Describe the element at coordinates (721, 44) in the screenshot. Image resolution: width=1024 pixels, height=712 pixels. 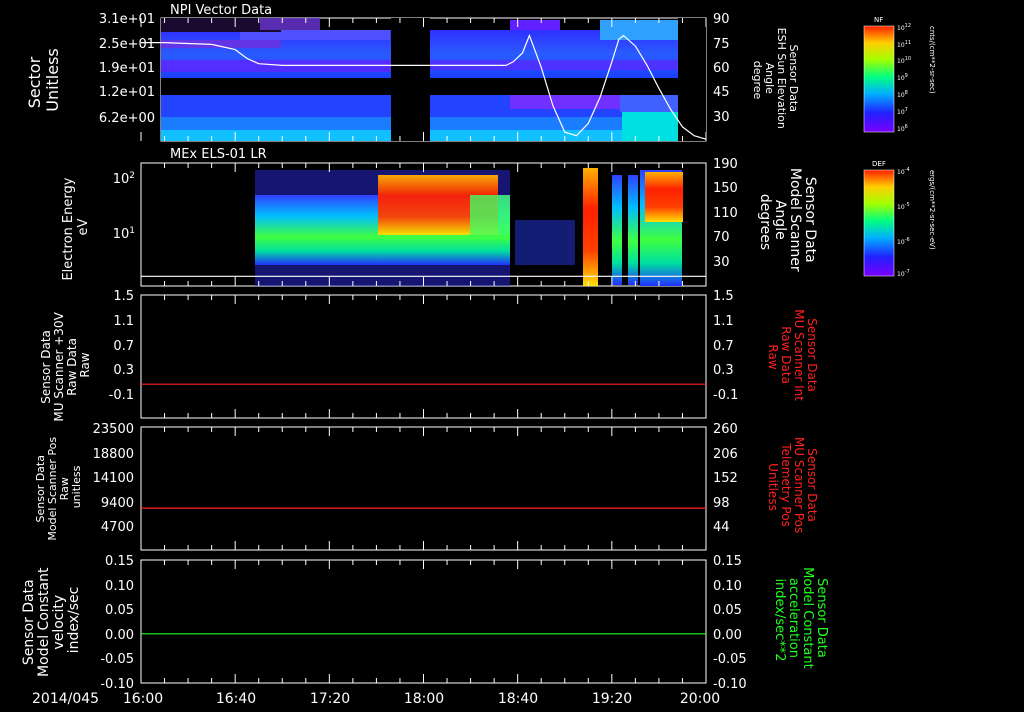
I see `ytick-label: 75` at that location.